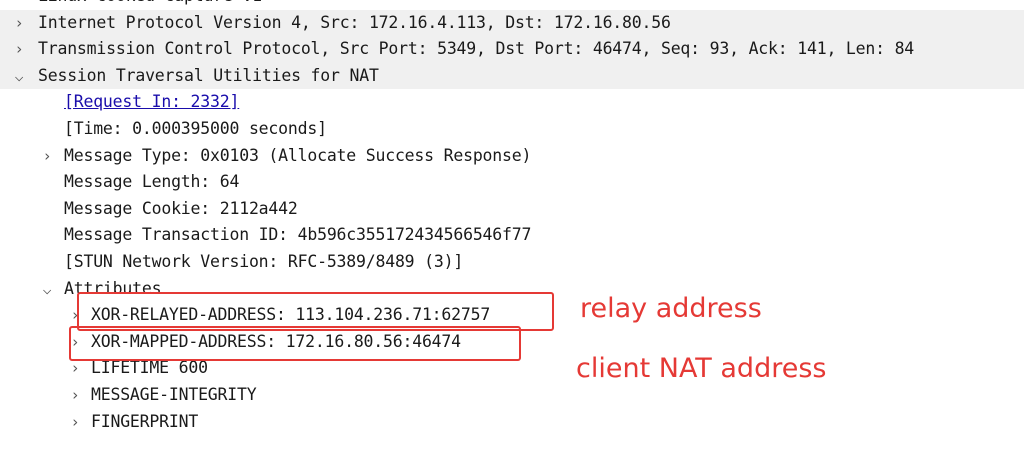 This screenshot has width=1024, height=476. I want to click on tree-row-time: [Time: 0.000395000 seconds], so click(512, 129).